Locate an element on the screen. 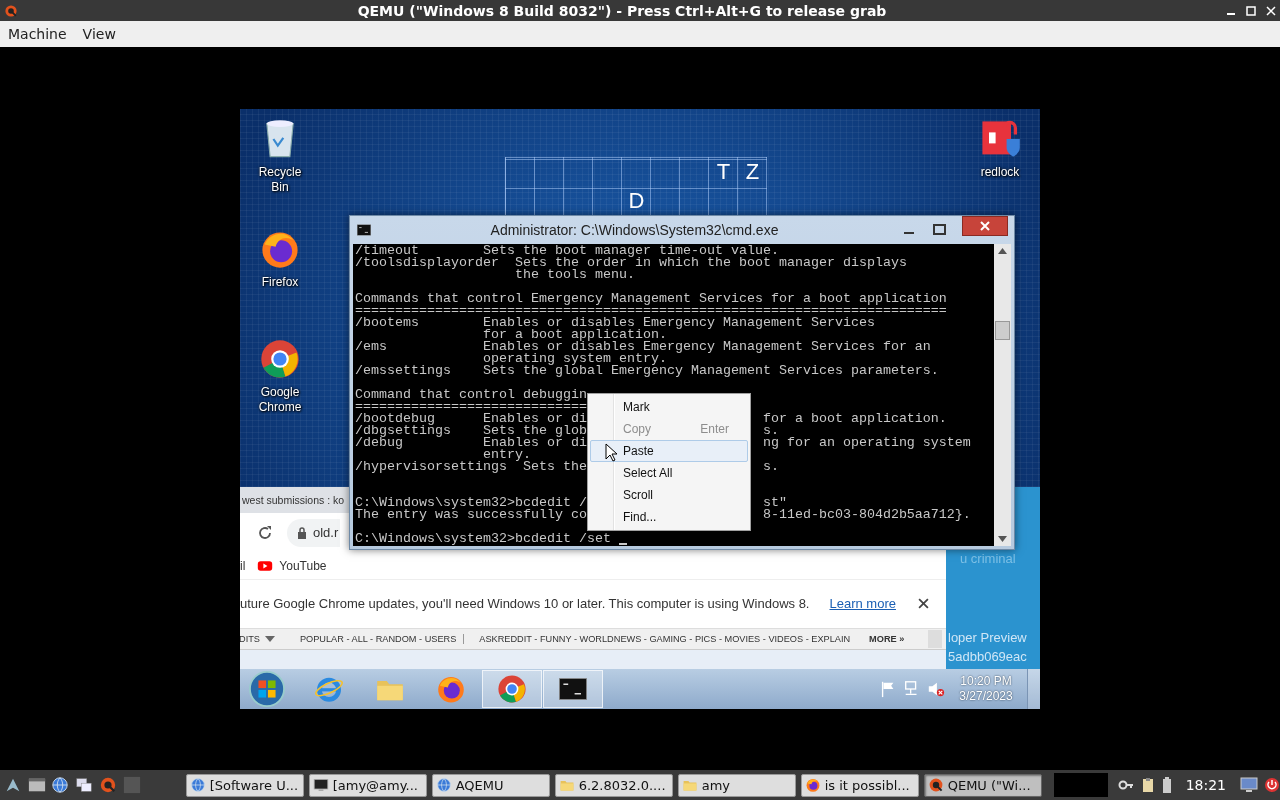  nav-links: POPULAR - ALL - RANDOM - USERS is located at coordinates (378, 638).